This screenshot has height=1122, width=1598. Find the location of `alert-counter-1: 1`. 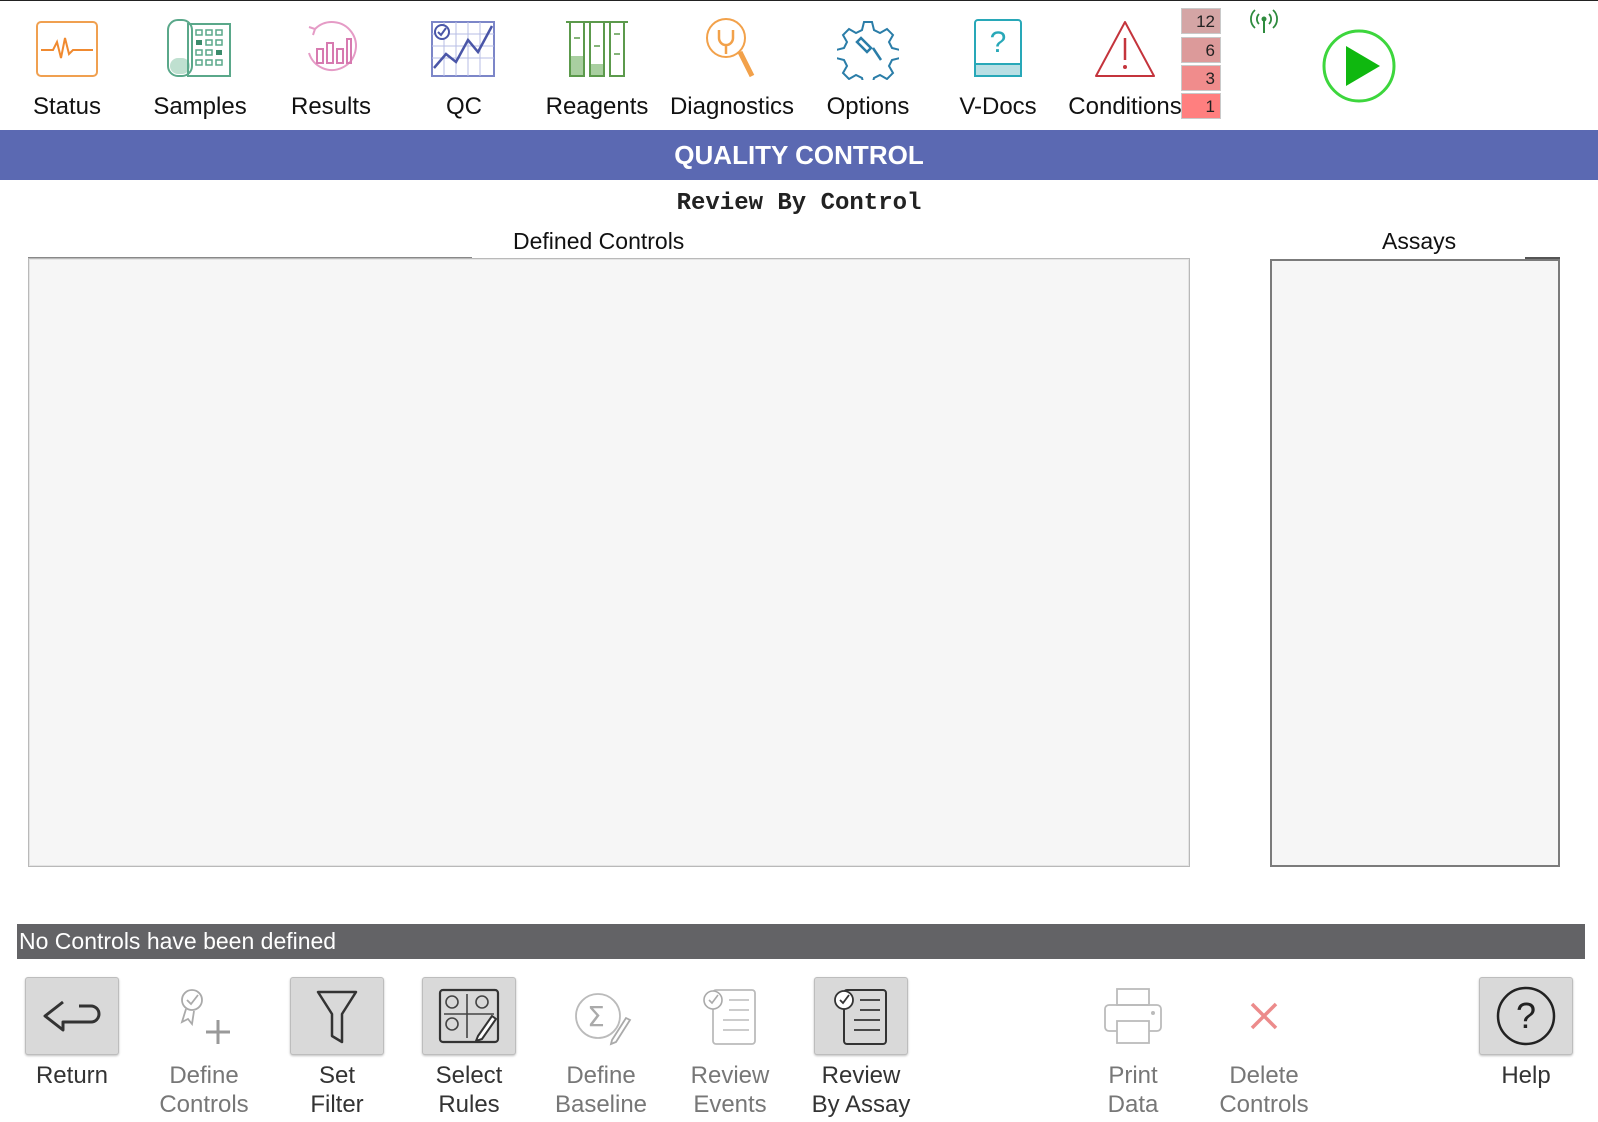

alert-counter-1: 1 is located at coordinates (1201, 106).